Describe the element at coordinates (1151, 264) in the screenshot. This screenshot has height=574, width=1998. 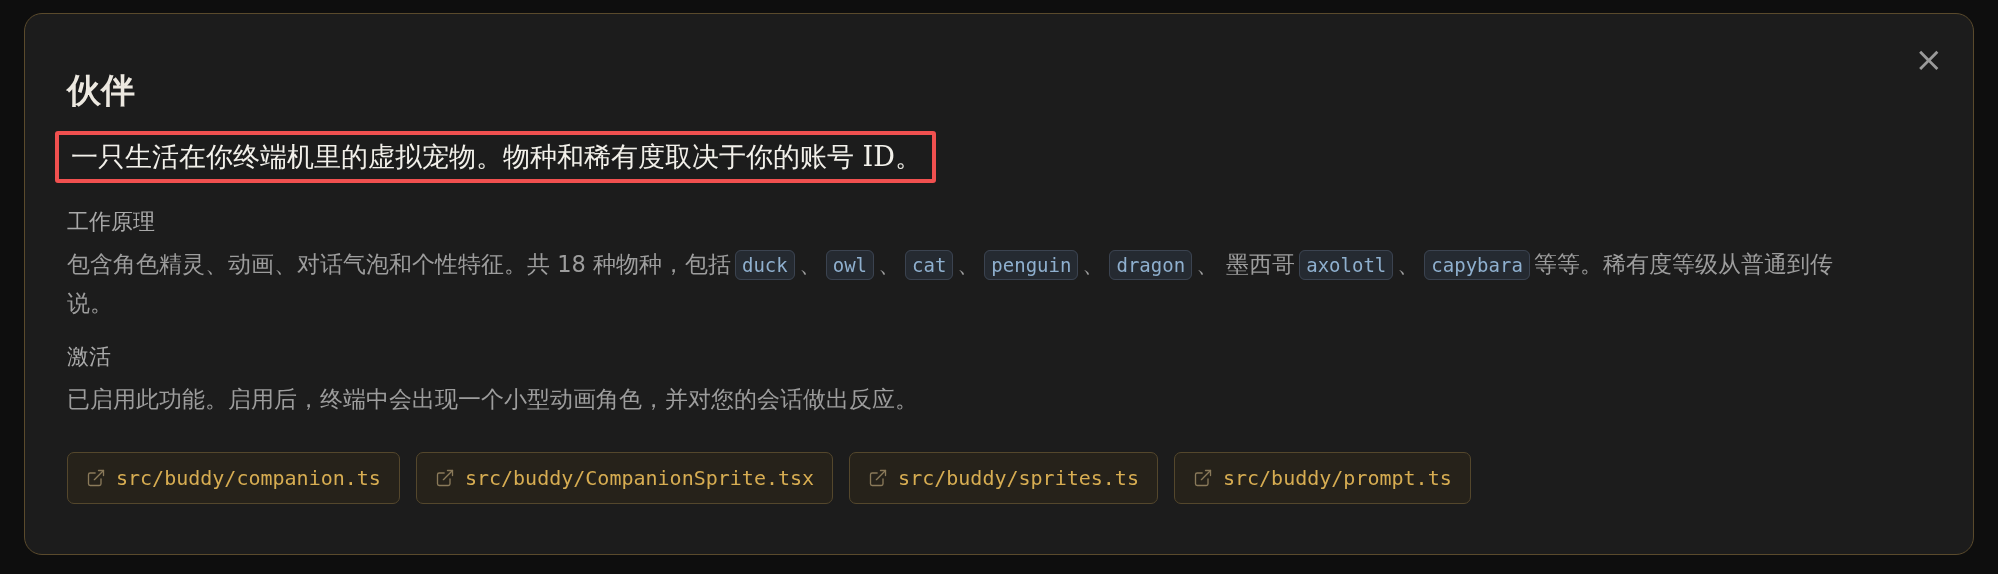
I see `code-tag: dragon` at that location.